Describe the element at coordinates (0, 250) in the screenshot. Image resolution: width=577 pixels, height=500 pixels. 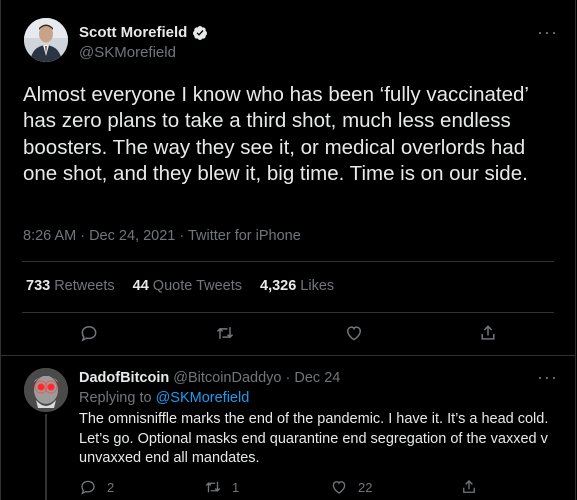
I see `left-border` at that location.